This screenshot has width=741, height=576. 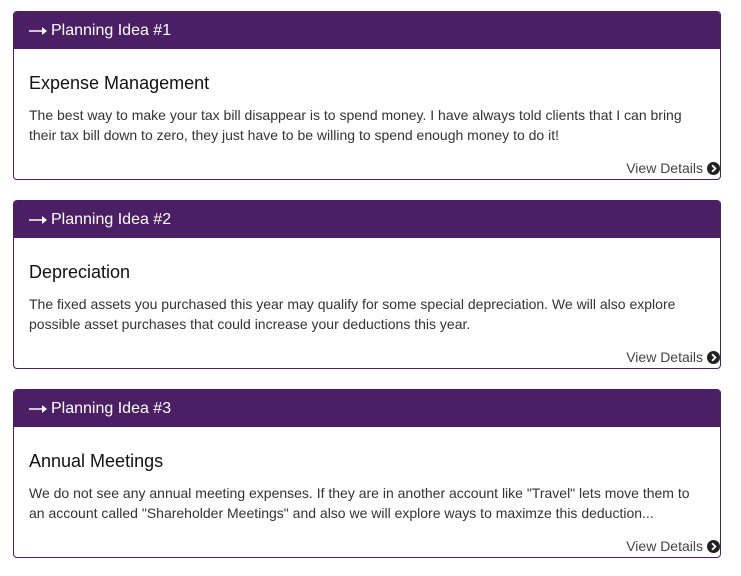 What do you see at coordinates (367, 219) in the screenshot?
I see `panel-header: Planning Idea #2` at bounding box center [367, 219].